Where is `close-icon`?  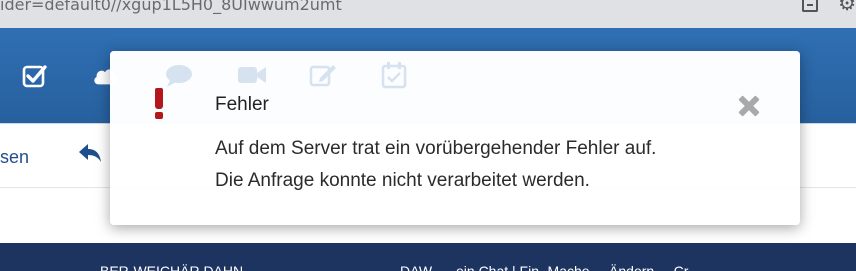
close-icon is located at coordinates (749, 106).